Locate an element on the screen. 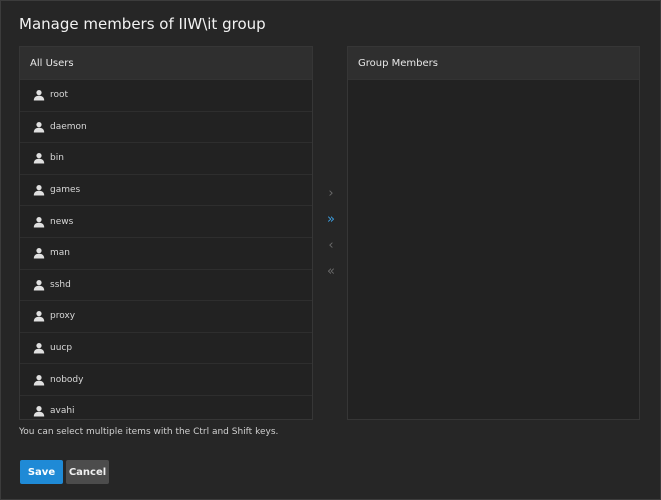  user-name: uucp is located at coordinates (61, 348).